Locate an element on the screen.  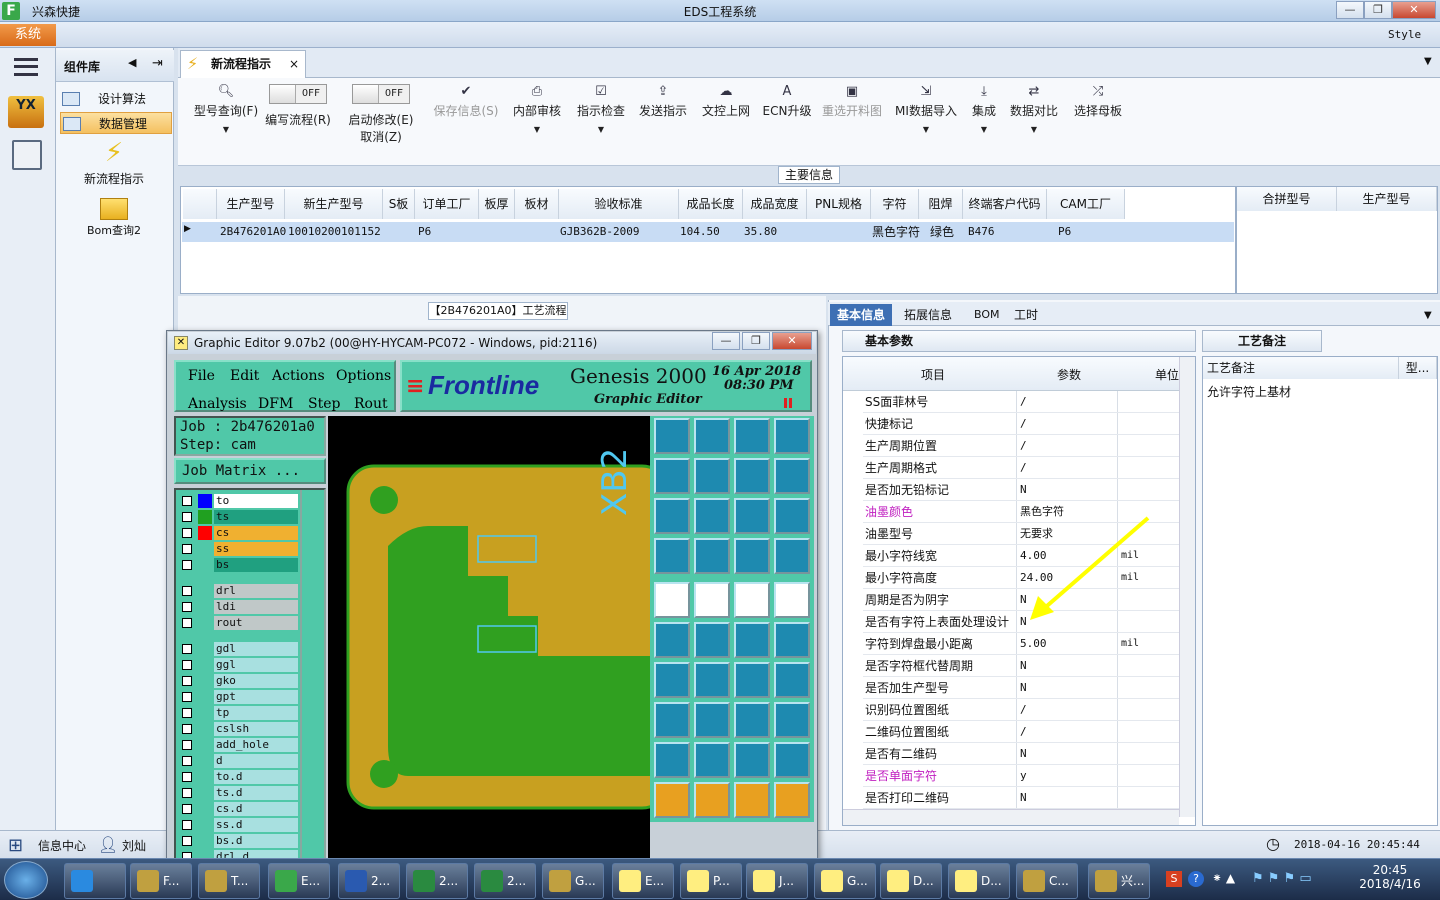
layer-row: gpt is located at coordinates (240, 697).